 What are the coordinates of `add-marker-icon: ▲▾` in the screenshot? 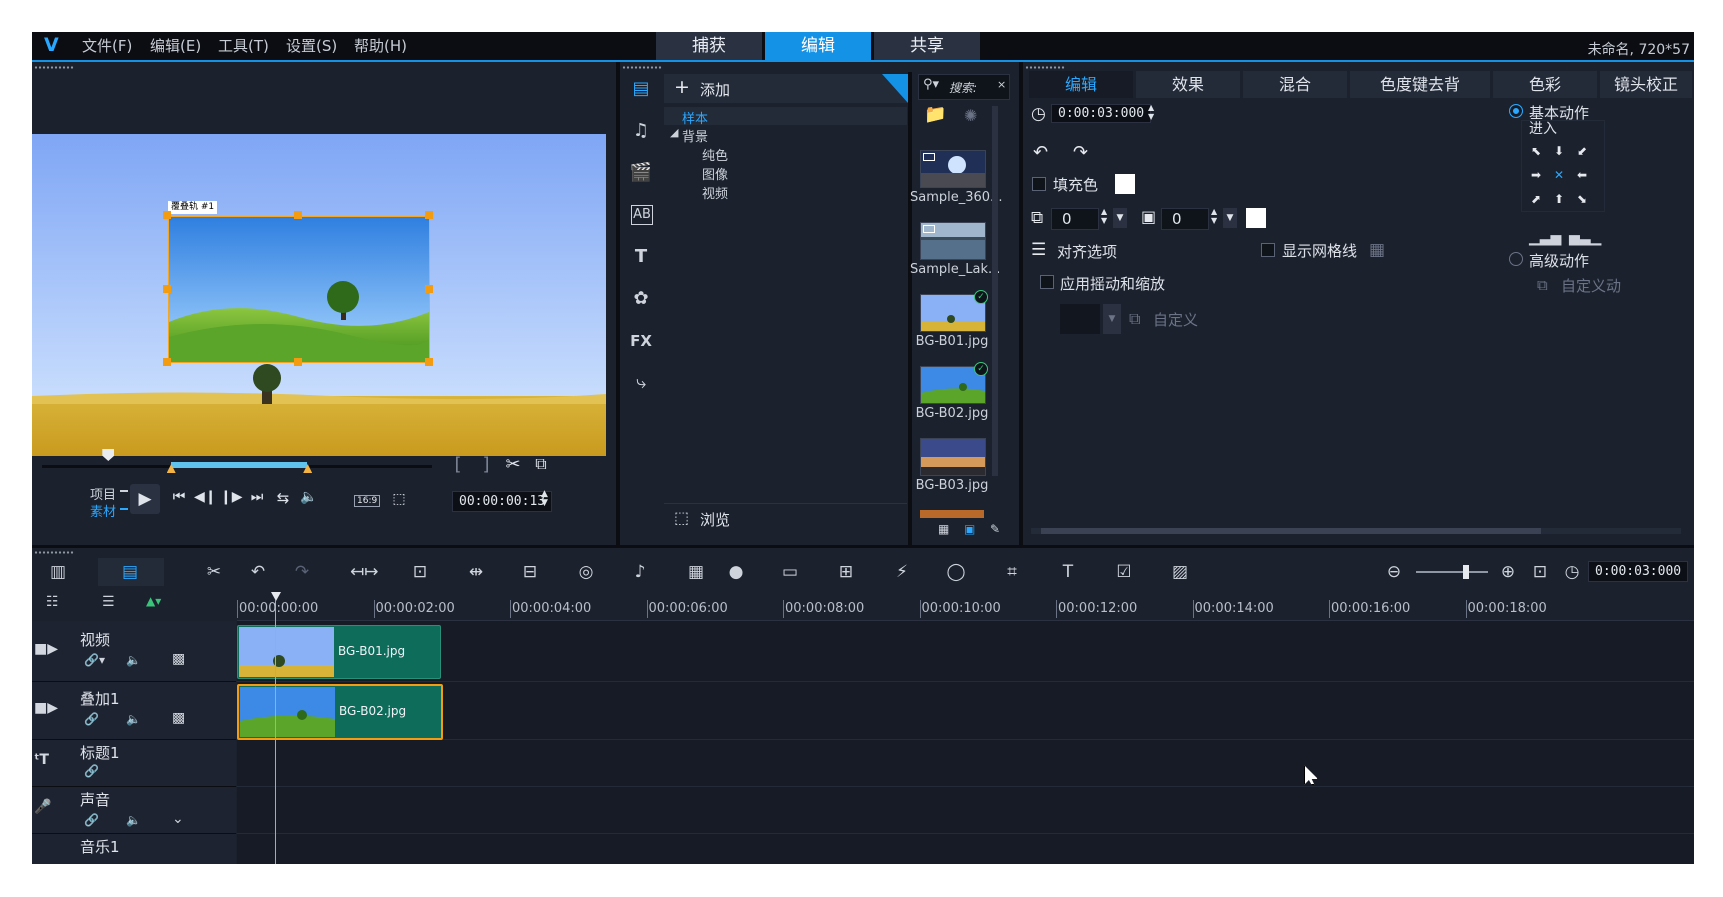 It's located at (153, 601).